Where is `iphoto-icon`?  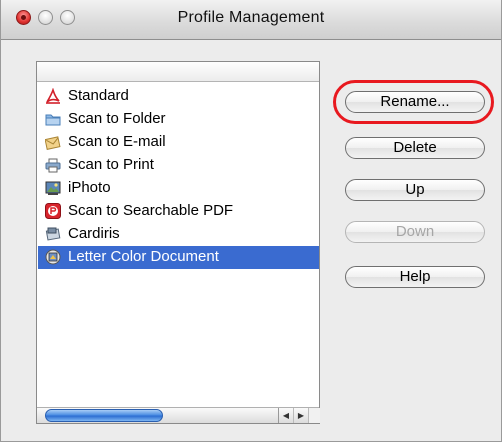
iphoto-icon is located at coordinates (53, 188).